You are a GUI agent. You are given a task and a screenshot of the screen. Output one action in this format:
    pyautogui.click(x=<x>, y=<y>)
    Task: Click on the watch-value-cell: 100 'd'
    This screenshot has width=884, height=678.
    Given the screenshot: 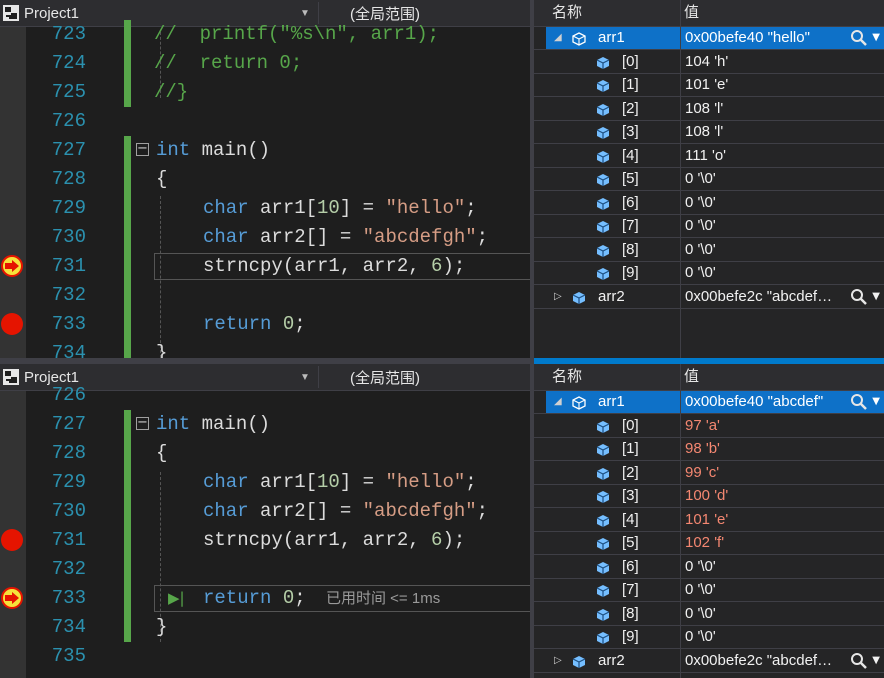 What is the action you would take?
    pyautogui.click(x=782, y=496)
    